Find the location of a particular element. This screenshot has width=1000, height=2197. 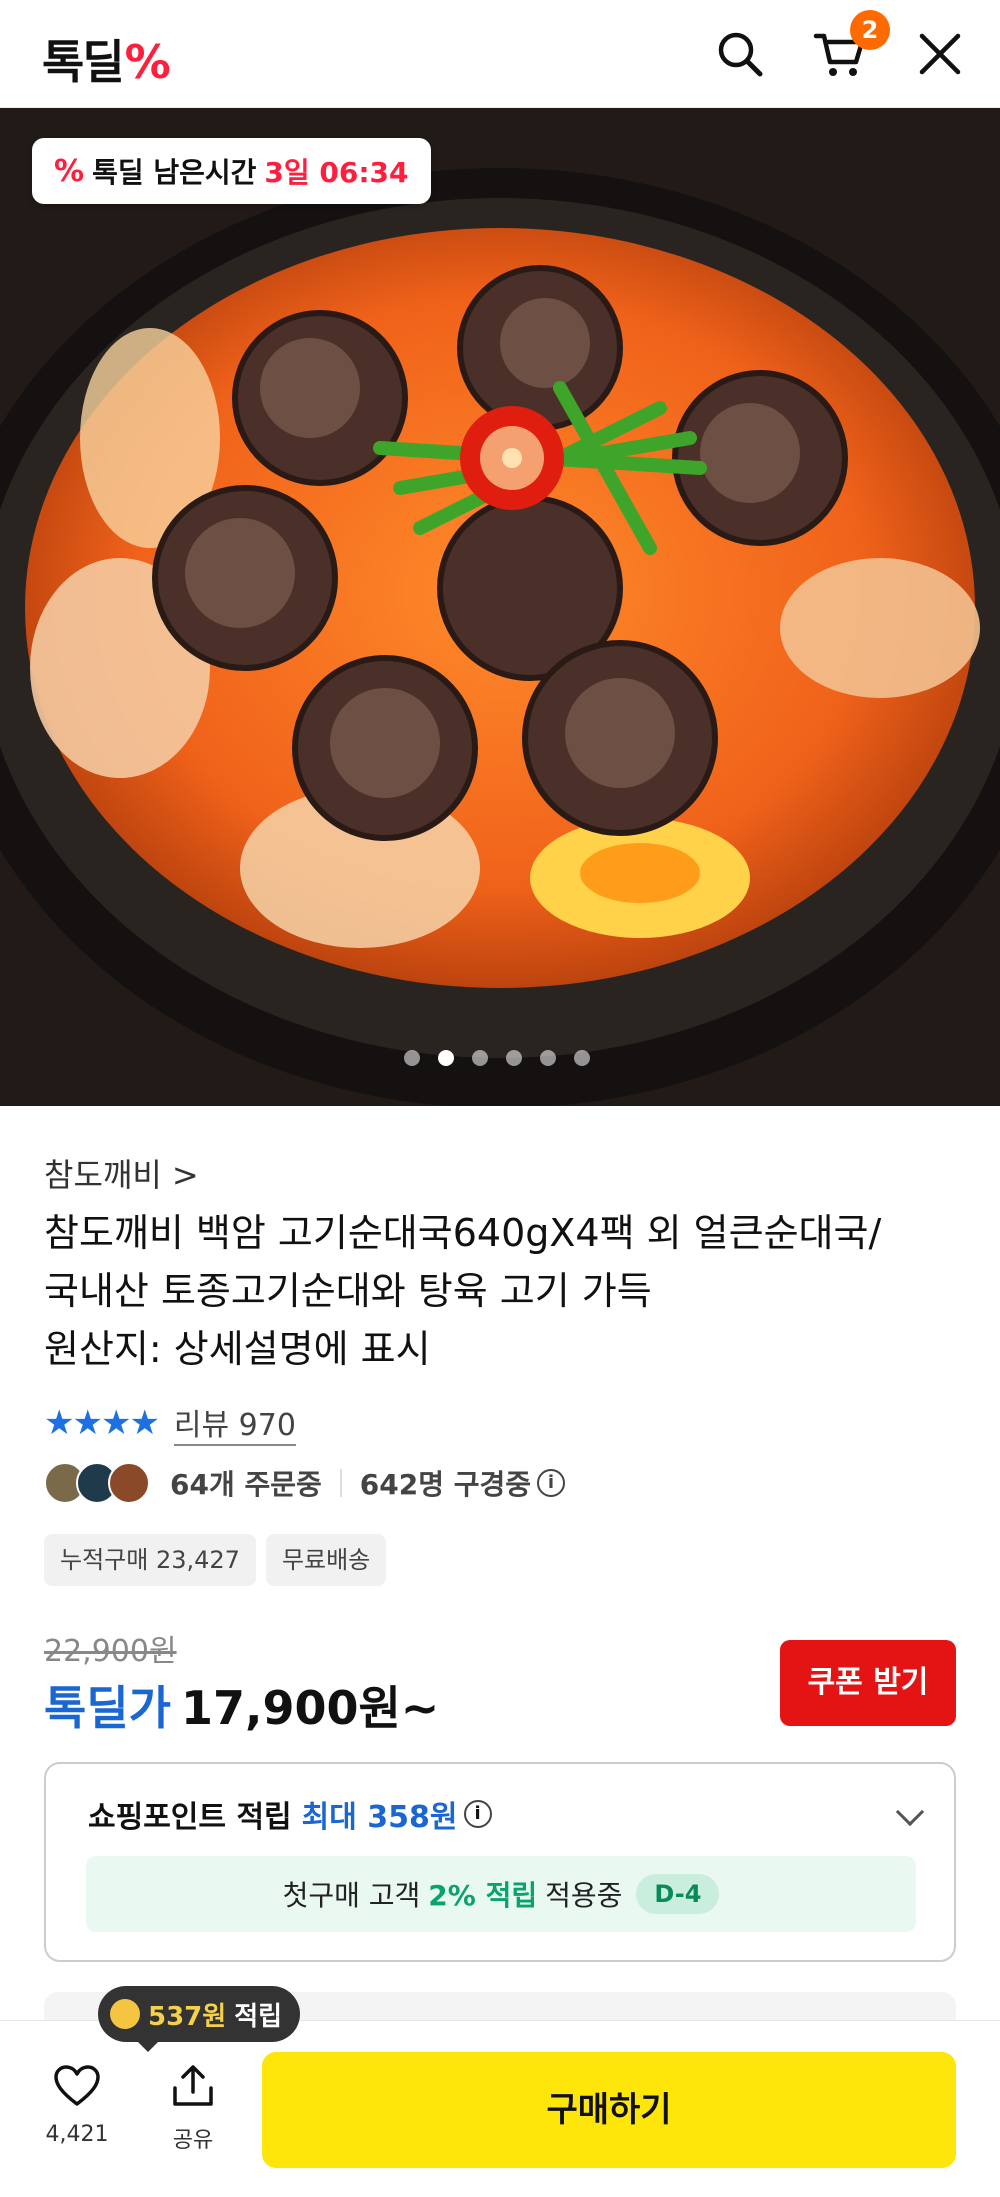

first-purchase-prefix: 첫구매 고객 is located at coordinates (351, 1895).